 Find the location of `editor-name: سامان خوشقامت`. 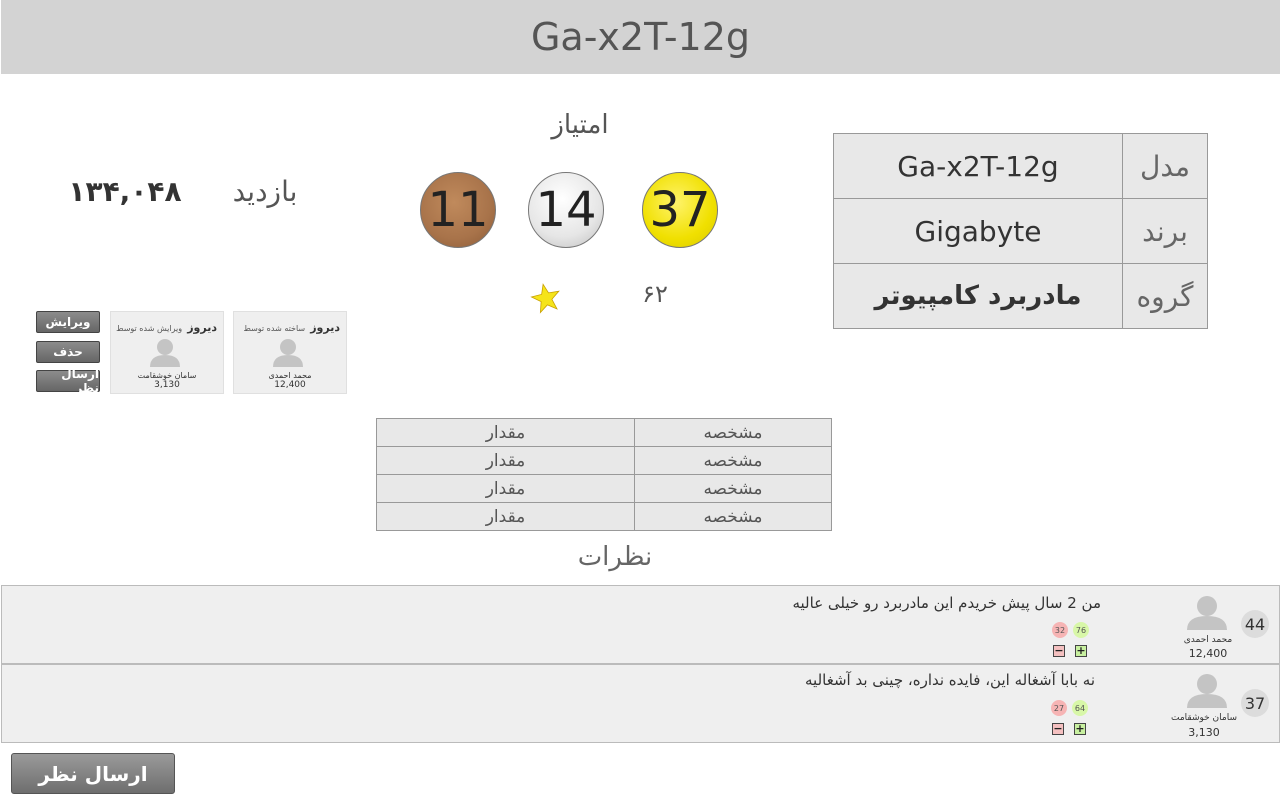

editor-name: سامان خوشقامت is located at coordinates (167, 375).